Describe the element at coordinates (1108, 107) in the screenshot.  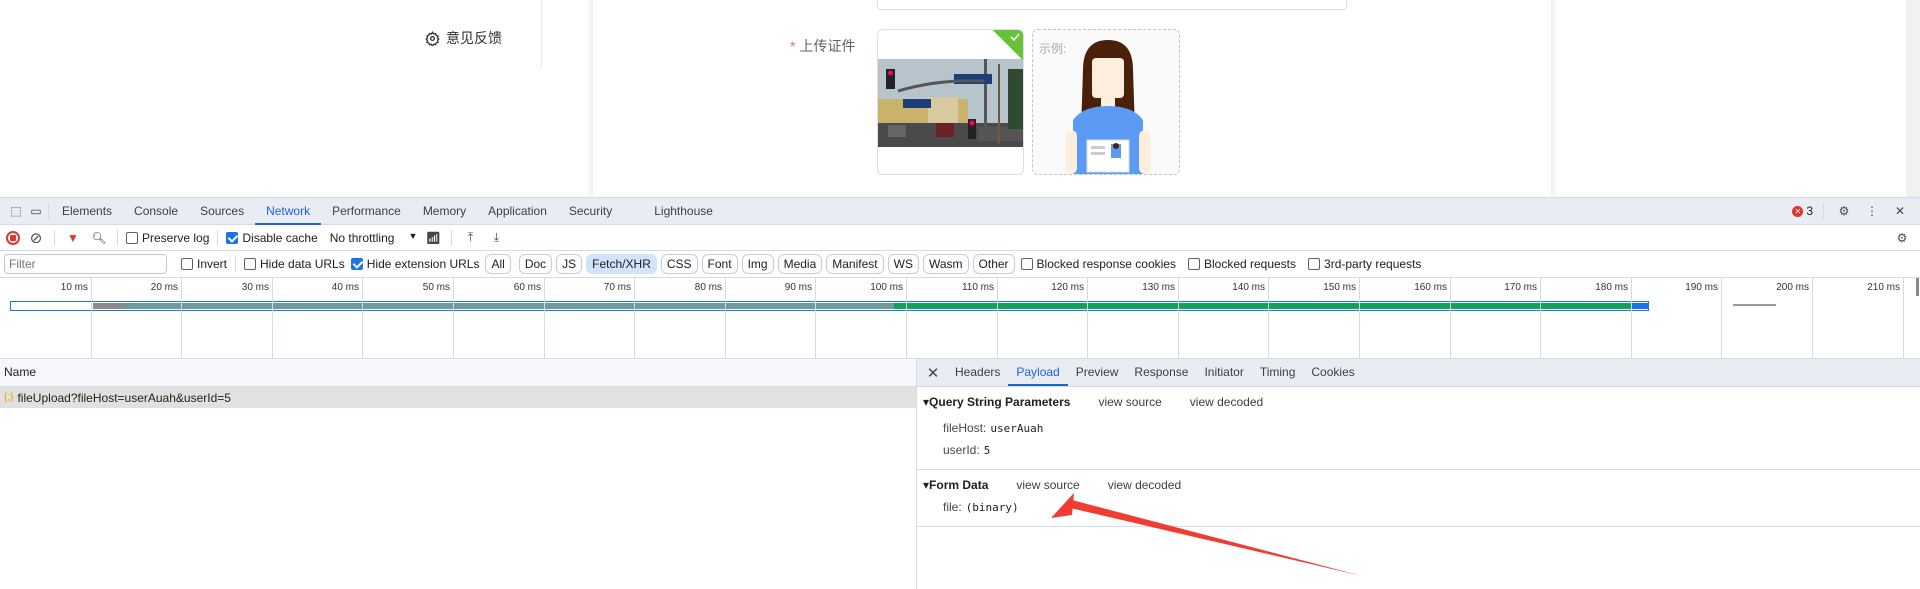
I see `example-person-illustration` at that location.